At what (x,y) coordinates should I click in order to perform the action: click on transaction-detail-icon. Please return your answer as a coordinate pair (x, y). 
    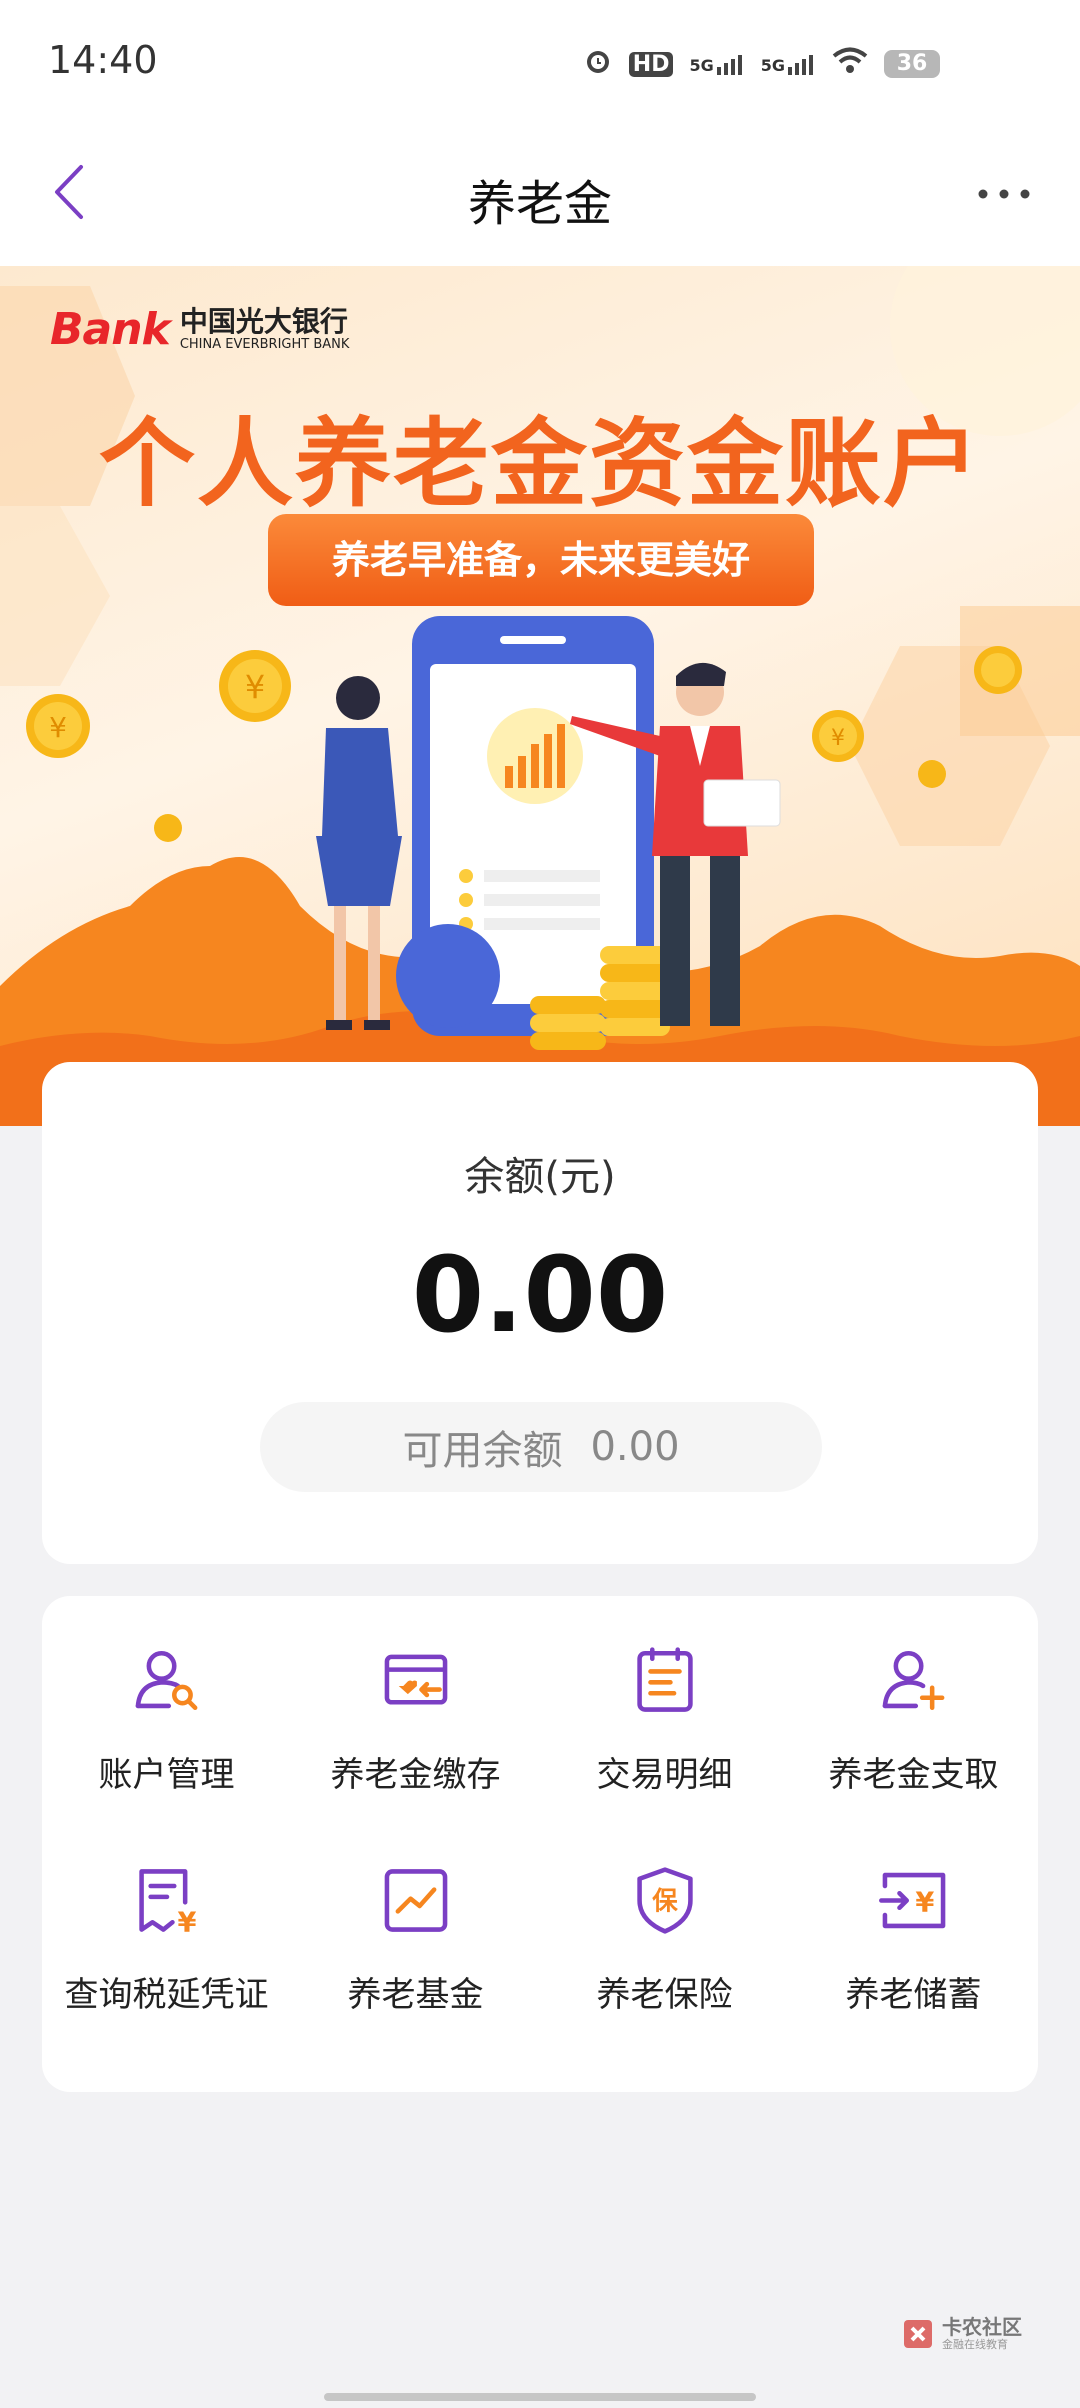
    Looking at the image, I should click on (664, 1679).